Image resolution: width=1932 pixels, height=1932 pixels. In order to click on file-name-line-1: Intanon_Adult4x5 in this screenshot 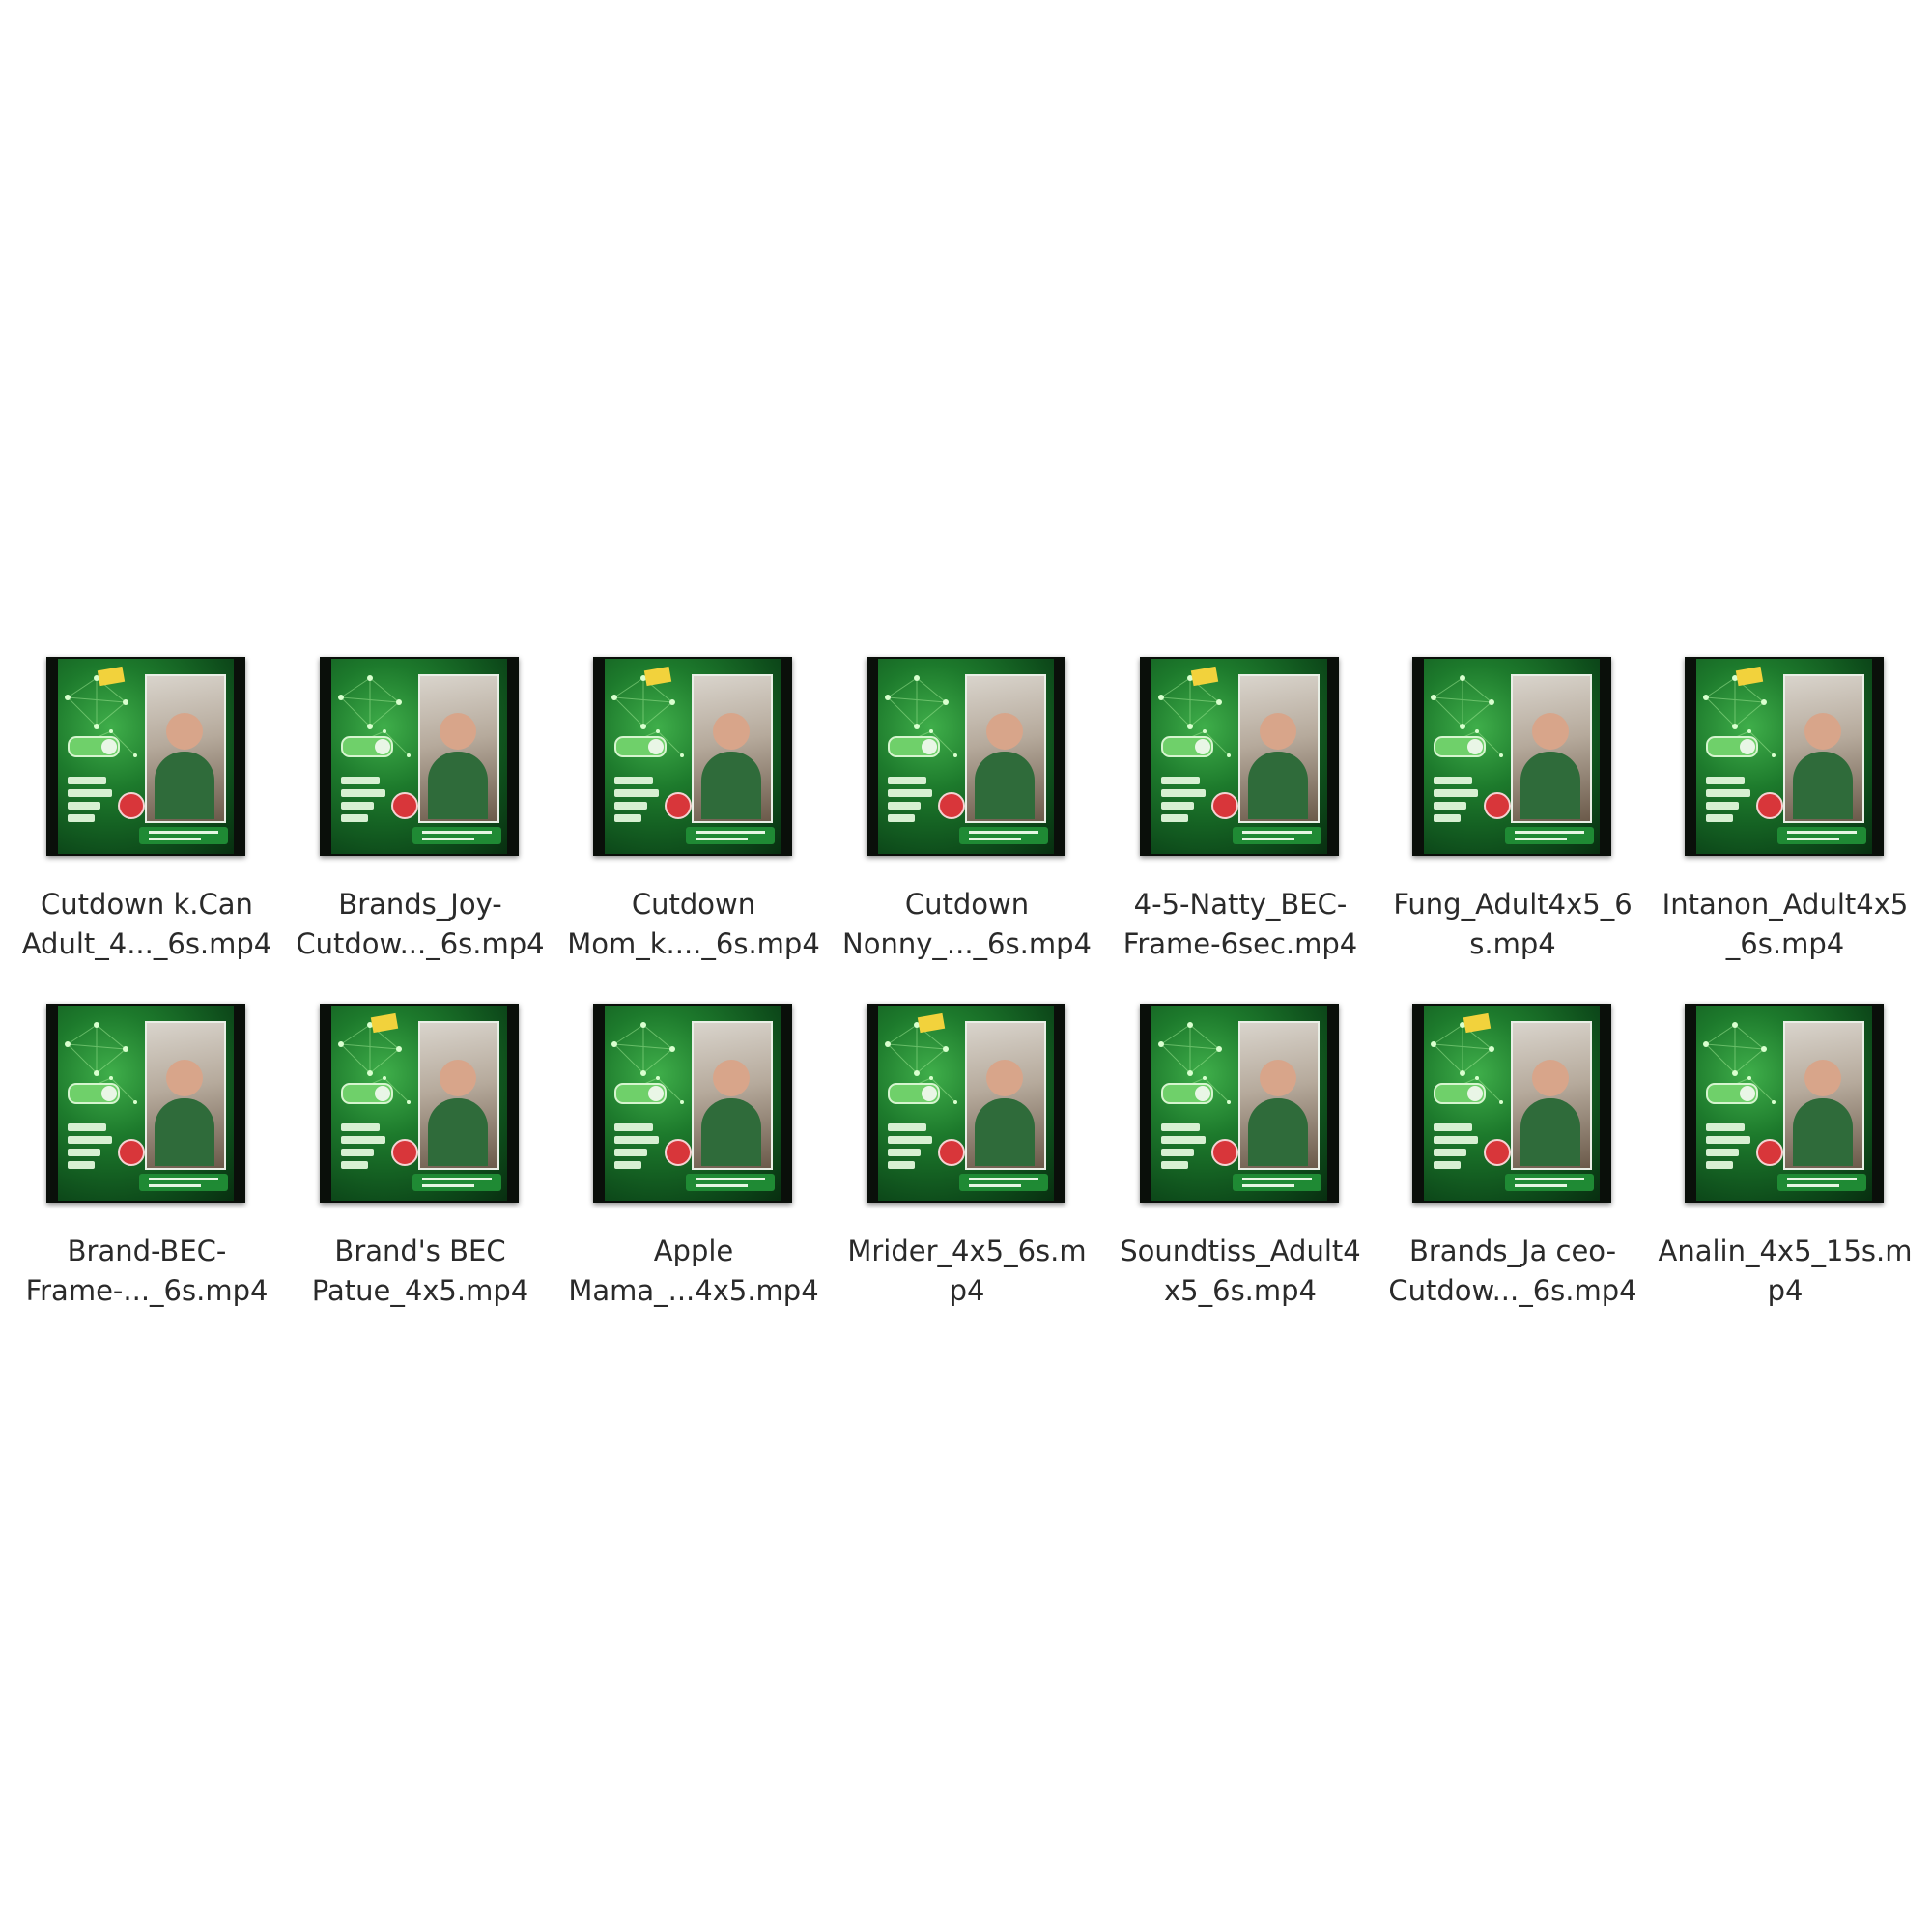, I will do `click(1785, 904)`.